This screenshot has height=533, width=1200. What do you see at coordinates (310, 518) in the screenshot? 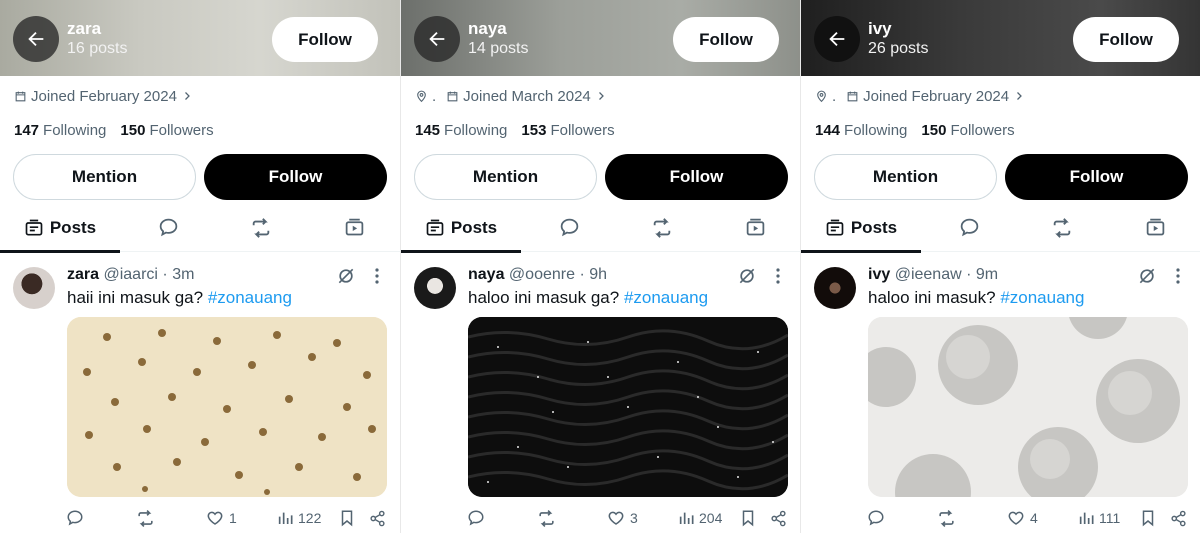
I see `view-count: 122` at bounding box center [310, 518].